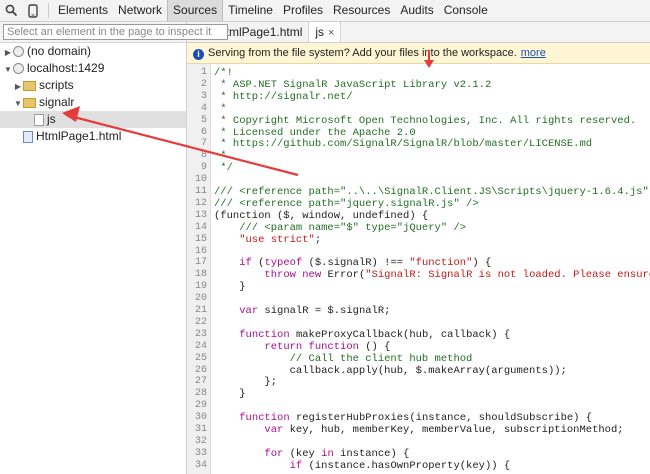  What do you see at coordinates (356, 263) in the screenshot?
I see `code-token: ($.signalR) !==` at bounding box center [356, 263].